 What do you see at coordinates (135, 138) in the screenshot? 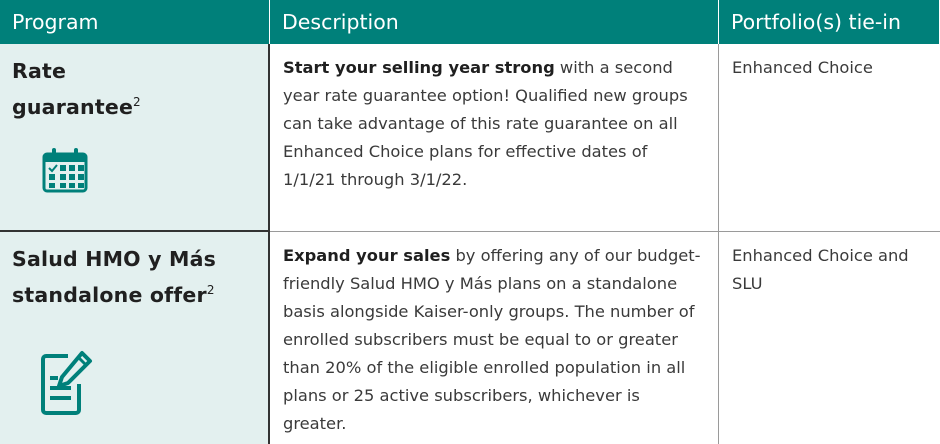
I see `program-cell-rate-guarantee: Rate guarantee2` at bounding box center [135, 138].